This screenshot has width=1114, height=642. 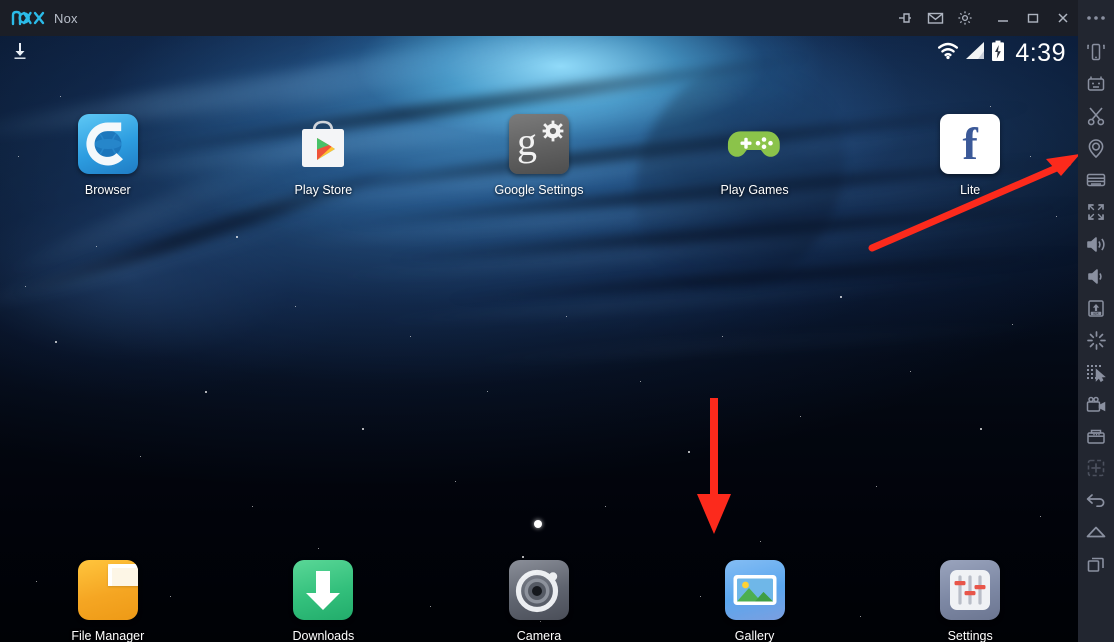 I want to click on download-icon, so click(x=20, y=53).